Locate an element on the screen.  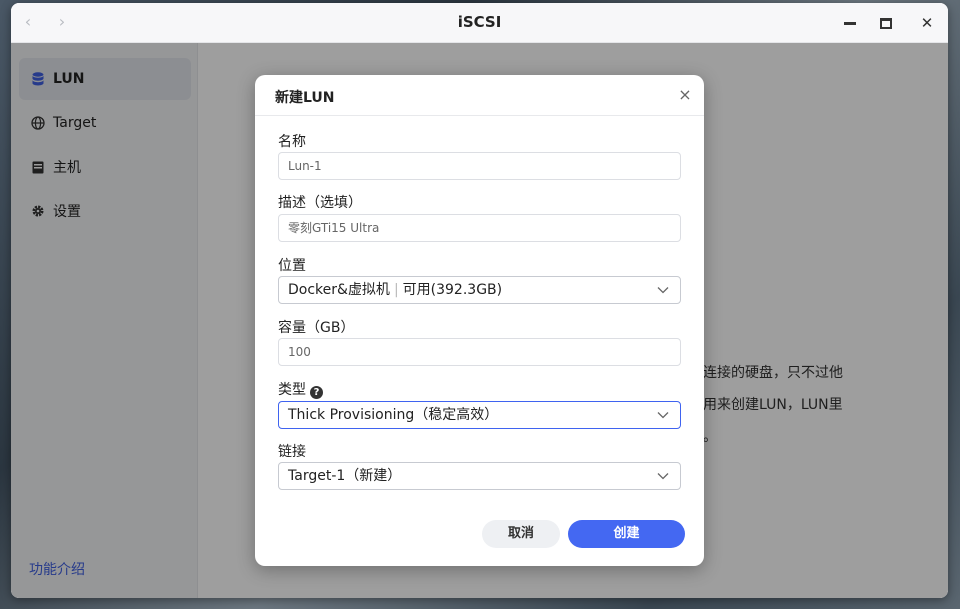
minimize-button is located at coordinates (850, 23).